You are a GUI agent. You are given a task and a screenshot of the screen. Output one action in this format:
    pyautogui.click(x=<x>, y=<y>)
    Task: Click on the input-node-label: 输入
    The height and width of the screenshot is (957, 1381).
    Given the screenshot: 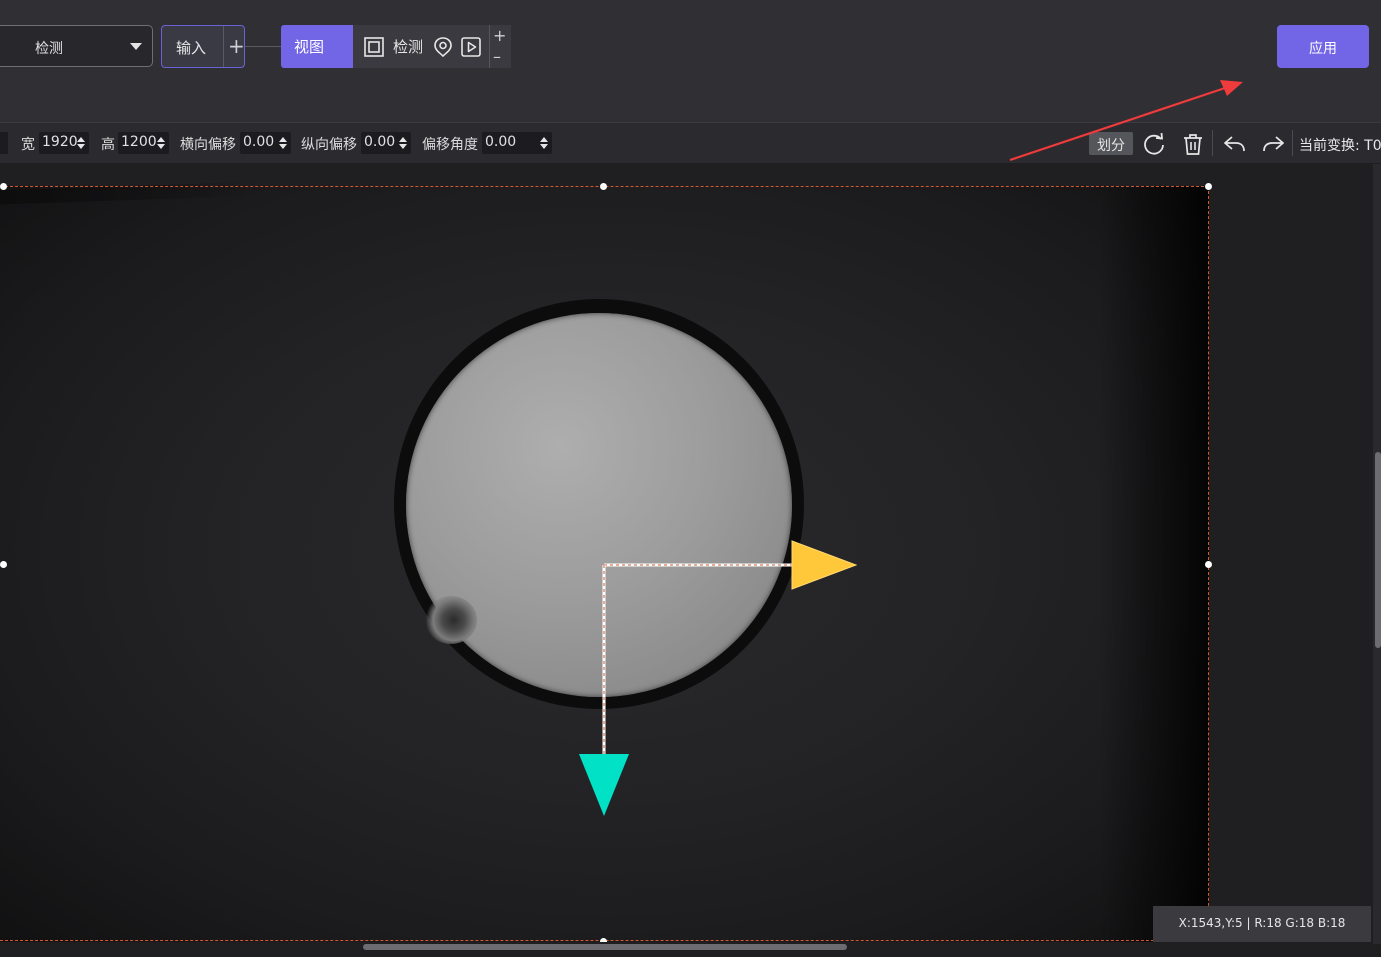 What is the action you would take?
    pyautogui.click(x=191, y=48)
    